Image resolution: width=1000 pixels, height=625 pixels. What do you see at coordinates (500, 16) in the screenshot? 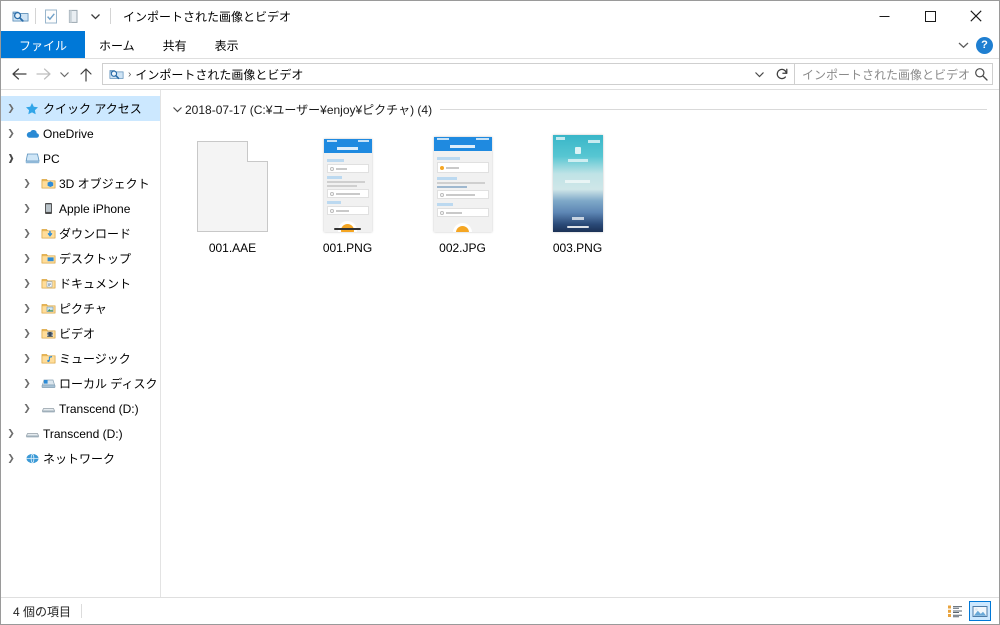
I see `title-bar: インポートされた画像とビデオ` at bounding box center [500, 16].